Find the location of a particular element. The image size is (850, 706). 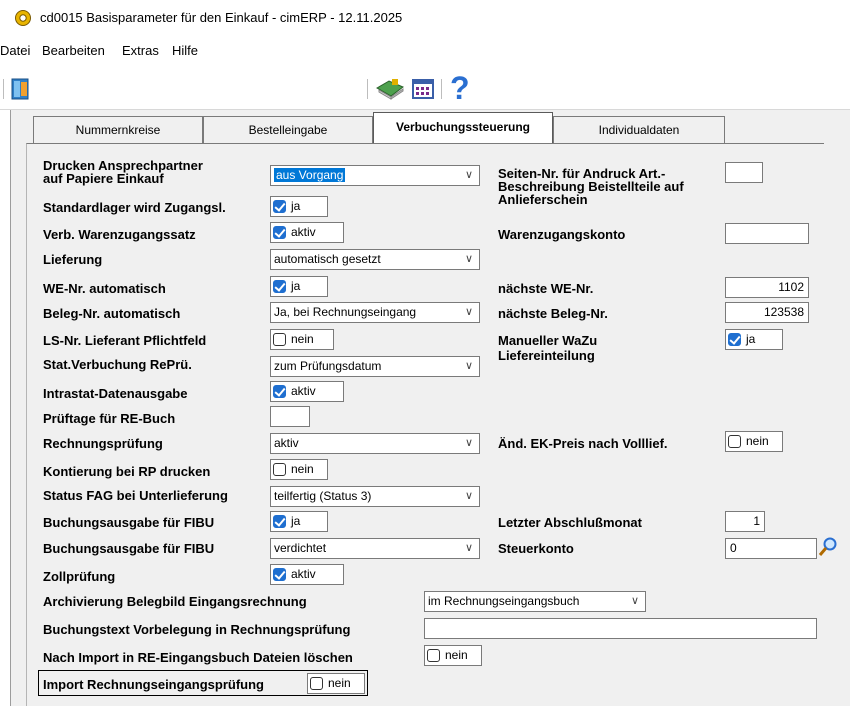

manueller-wazu-value: ja is located at coordinates (751, 339).